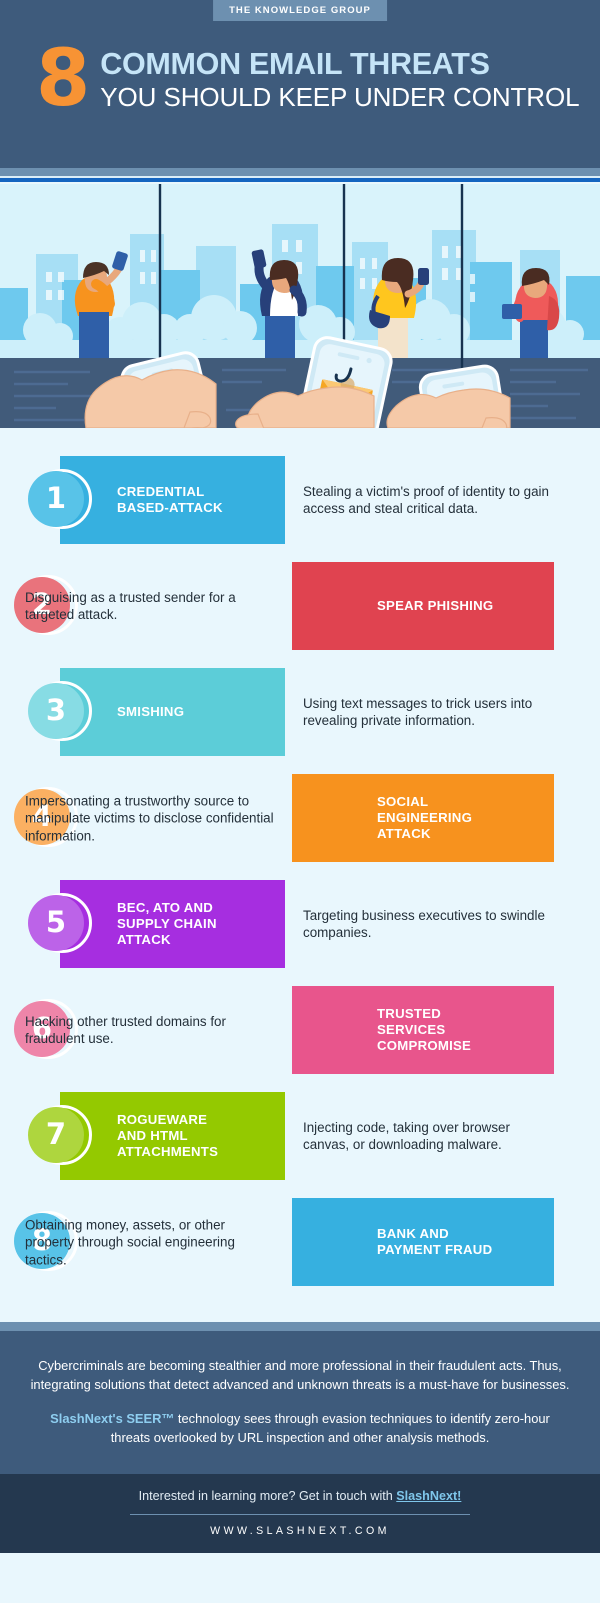  I want to click on threat-plate-1: CREDENTIAL BASED-ATTACK, so click(172, 500).